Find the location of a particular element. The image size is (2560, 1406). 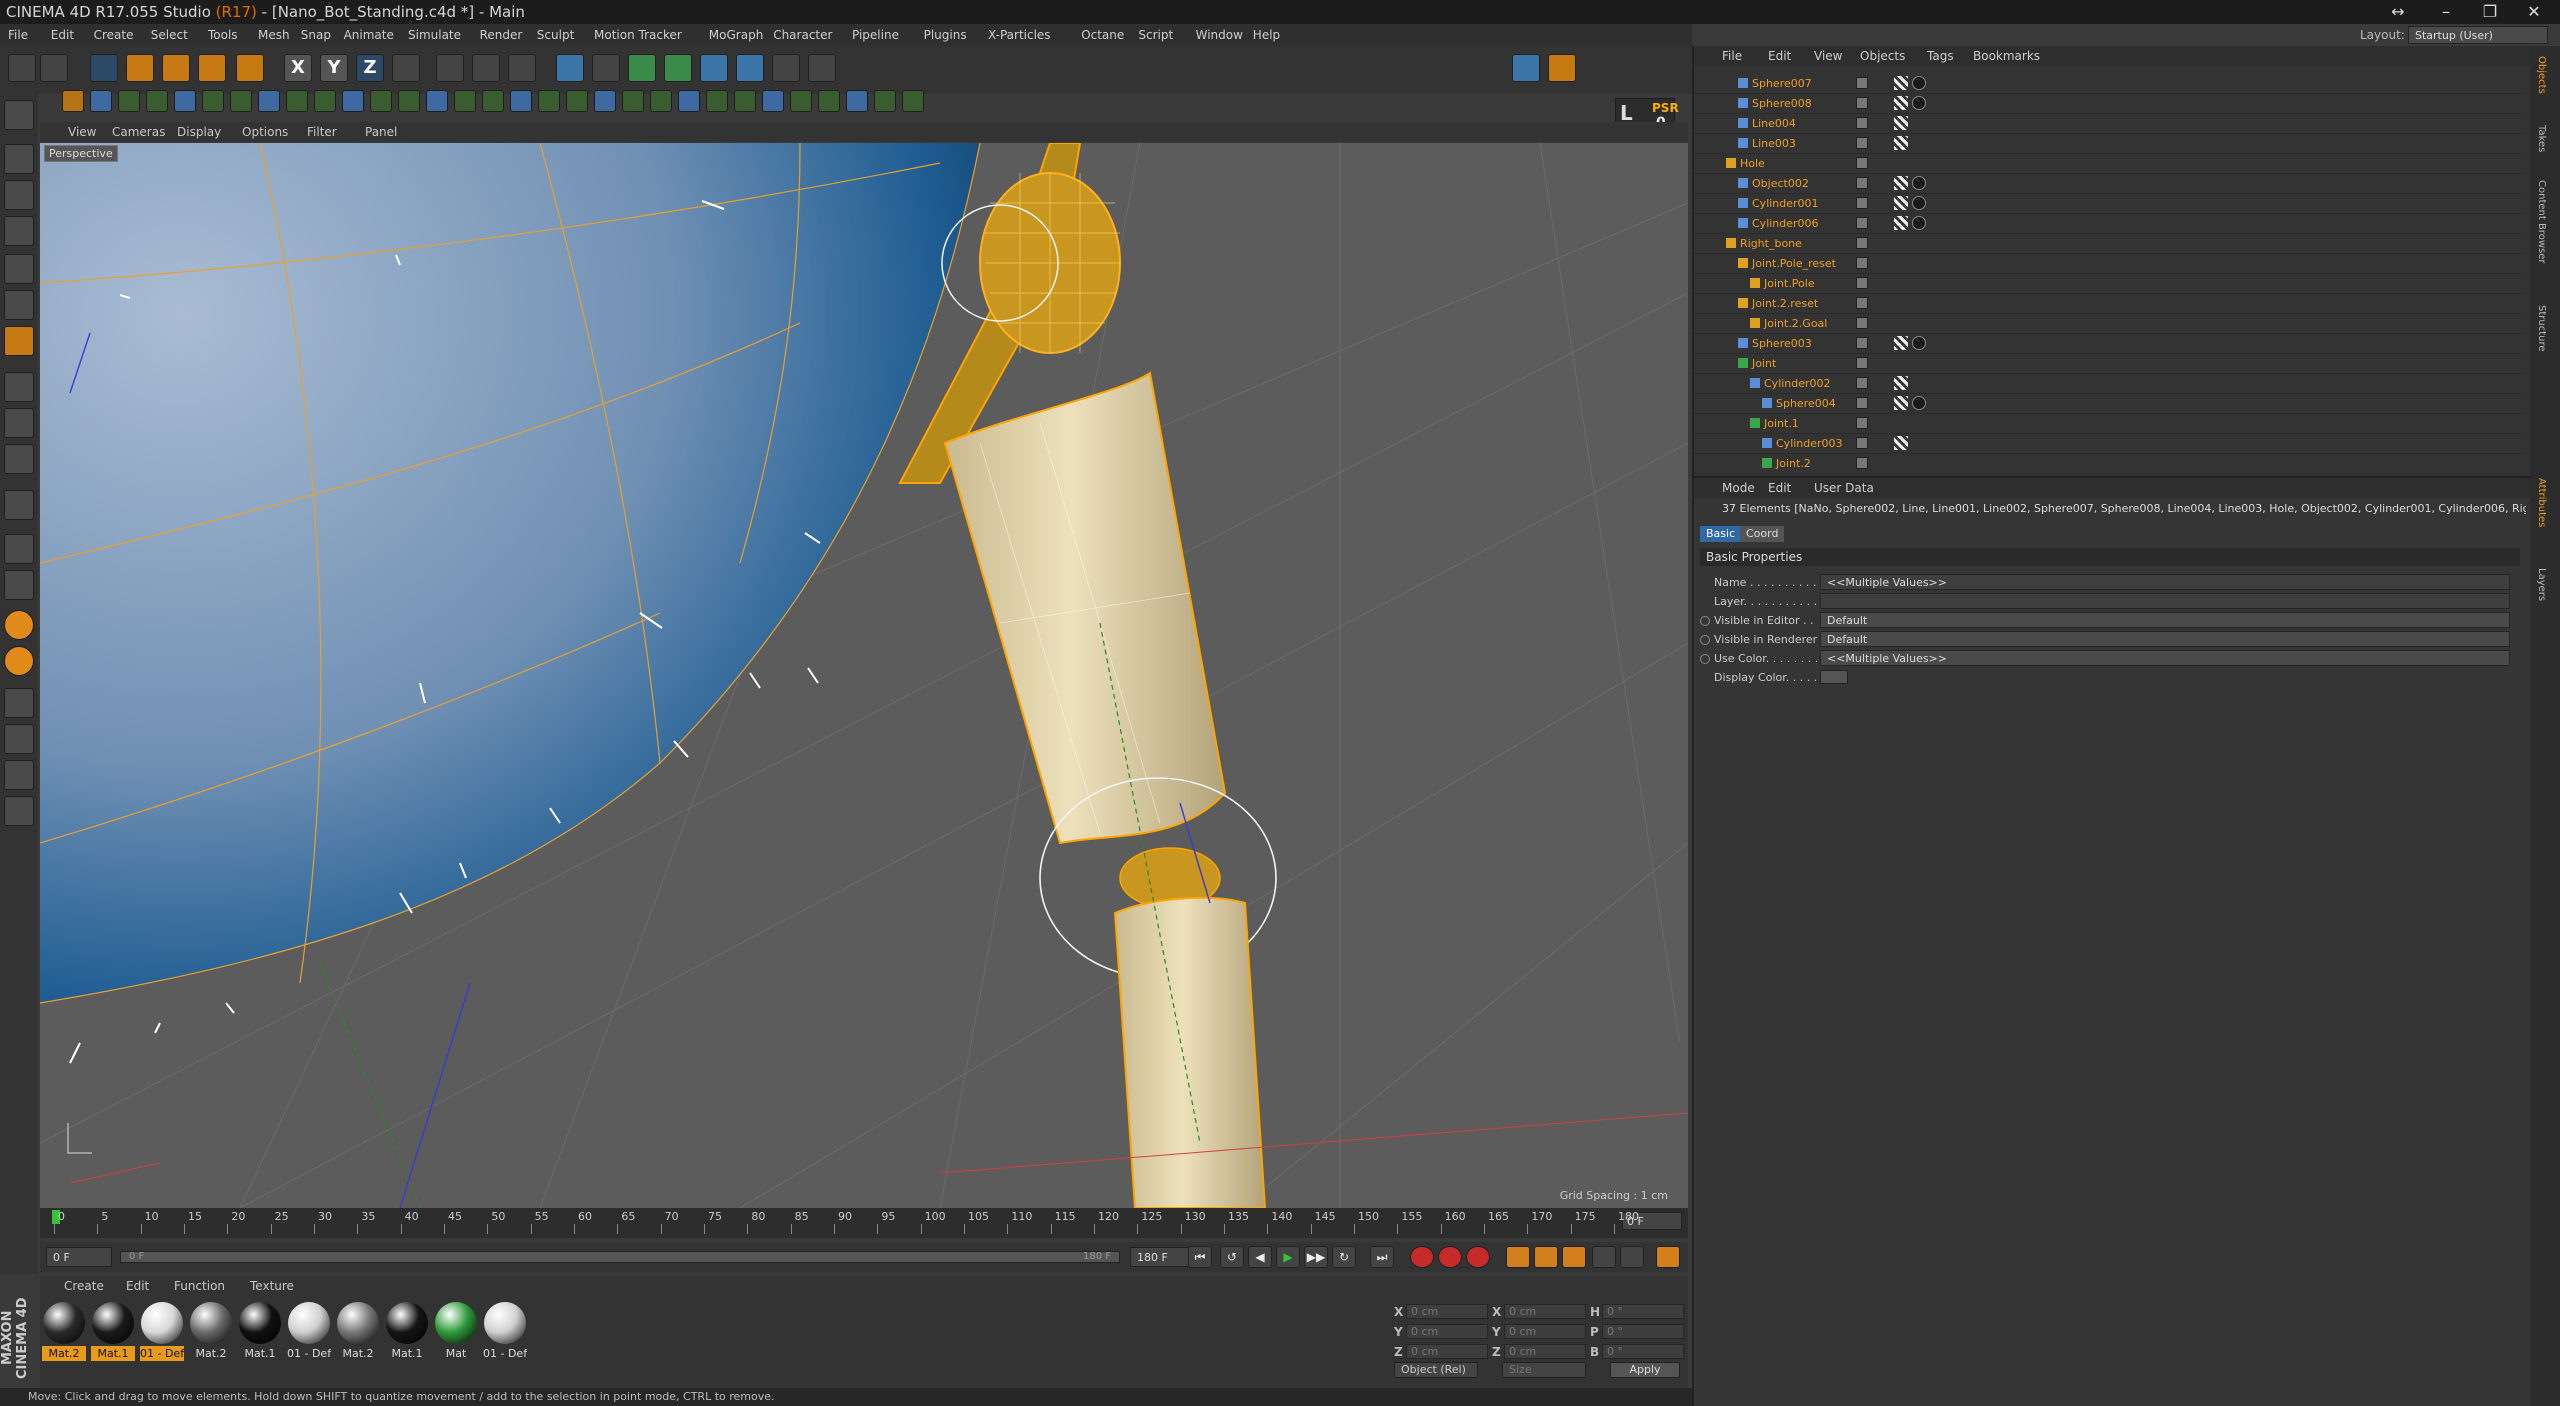

object-row: Cylinder006 is located at coordinates (2109, 224).